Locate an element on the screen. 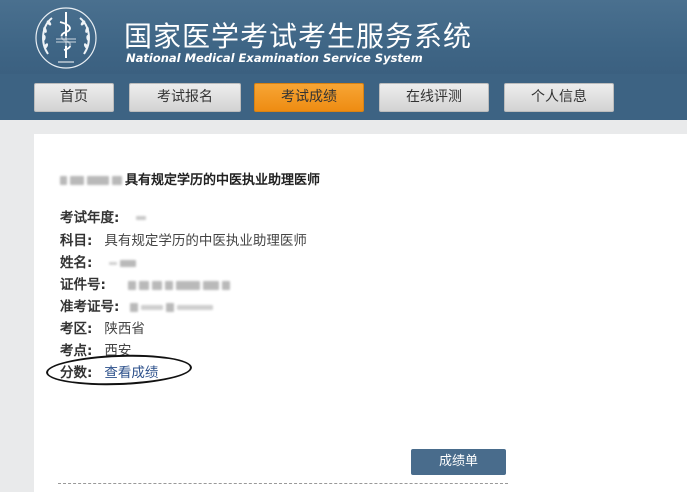  name-label: 姓名: is located at coordinates (76, 263).